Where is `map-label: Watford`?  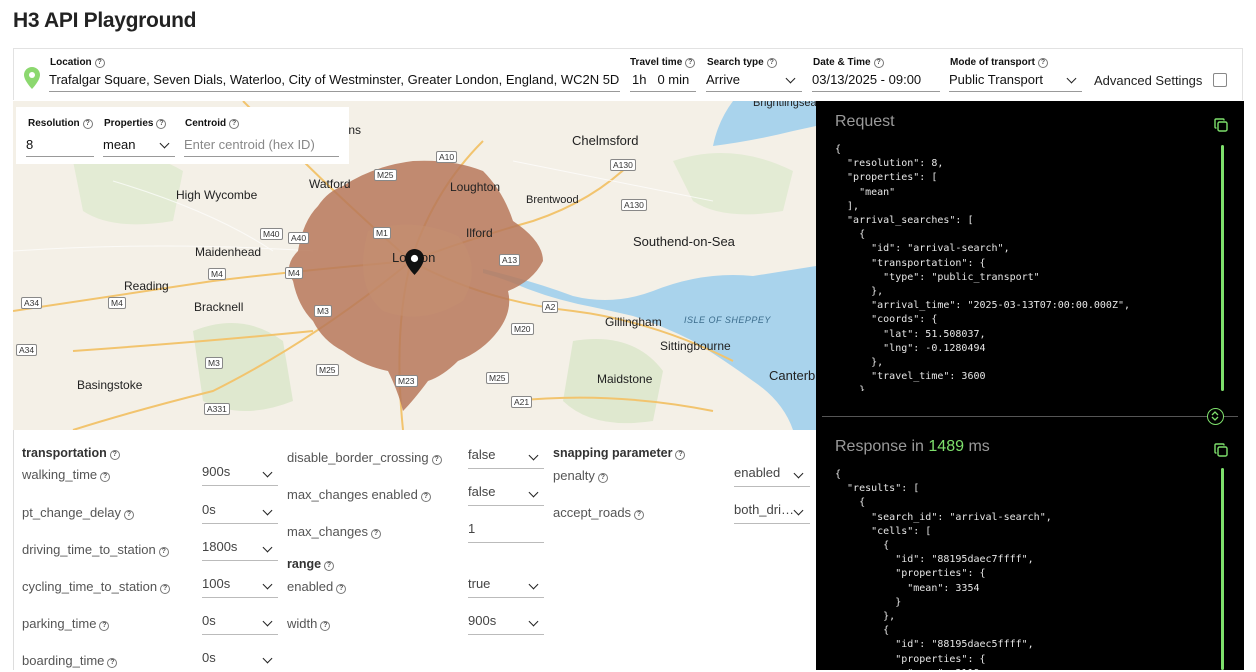 map-label: Watford is located at coordinates (330, 184).